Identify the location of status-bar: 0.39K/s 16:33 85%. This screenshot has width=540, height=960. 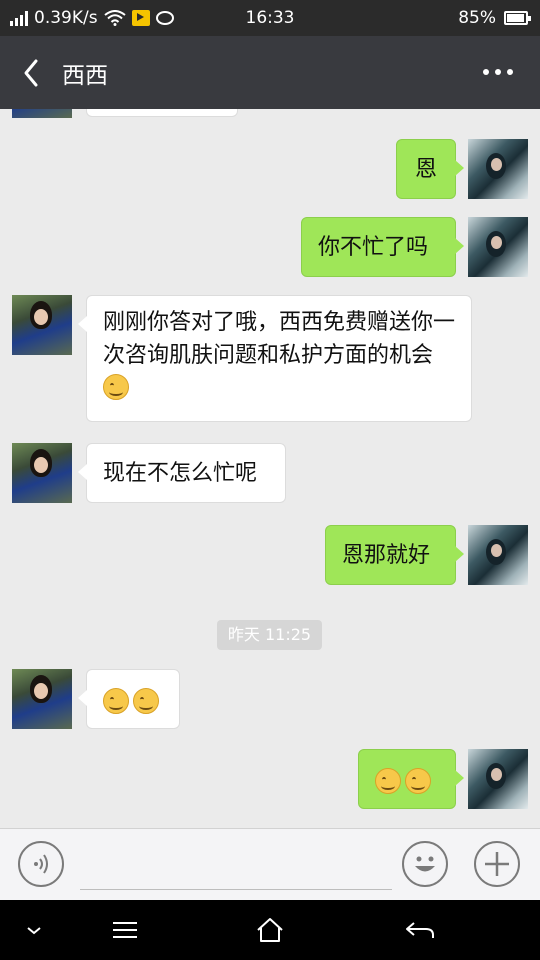
(270, 18).